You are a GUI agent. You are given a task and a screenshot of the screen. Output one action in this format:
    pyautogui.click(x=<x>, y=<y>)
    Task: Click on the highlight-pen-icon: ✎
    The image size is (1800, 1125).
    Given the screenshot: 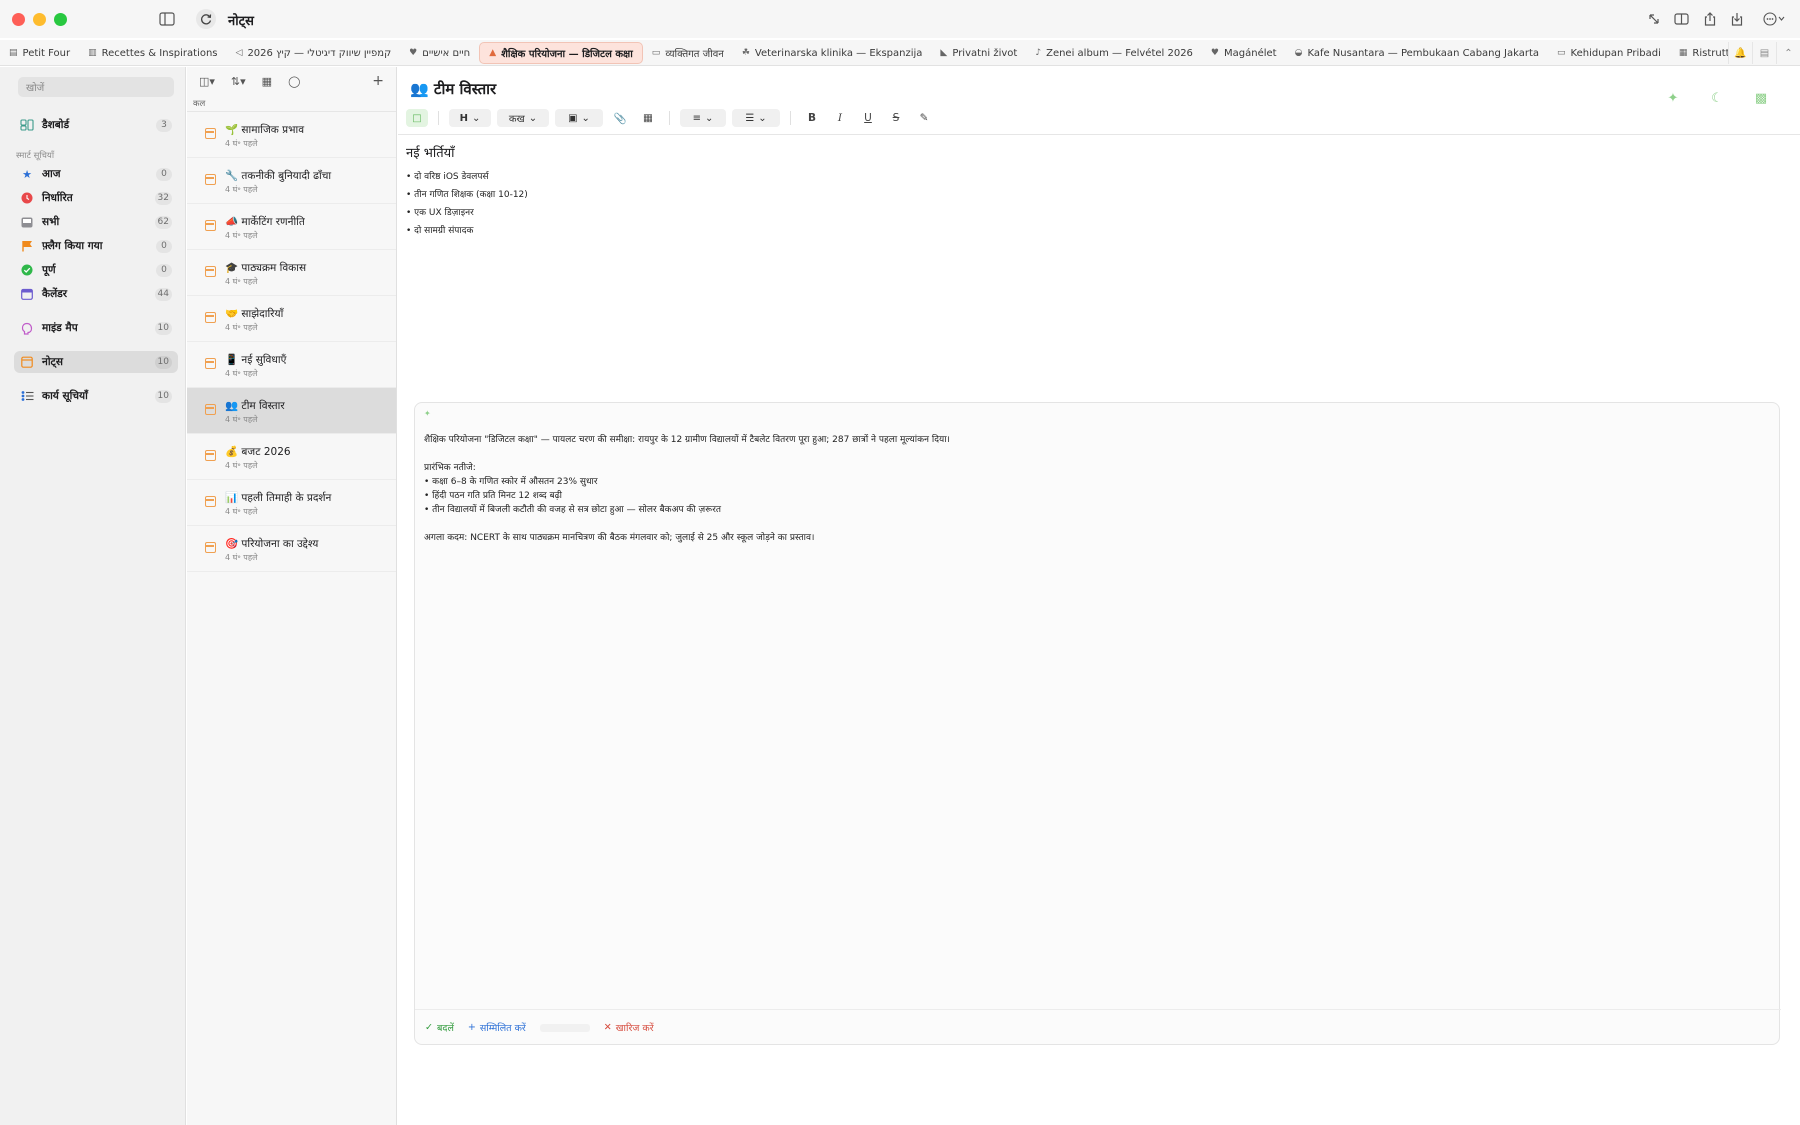 What is the action you would take?
    pyautogui.click(x=924, y=118)
    